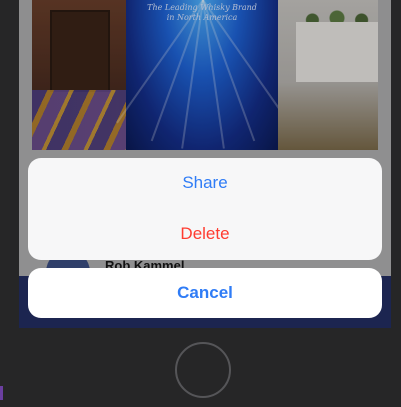 Image resolution: width=401 pixels, height=407 pixels. What do you see at coordinates (205, 183) in the screenshot?
I see `share-button: Share` at bounding box center [205, 183].